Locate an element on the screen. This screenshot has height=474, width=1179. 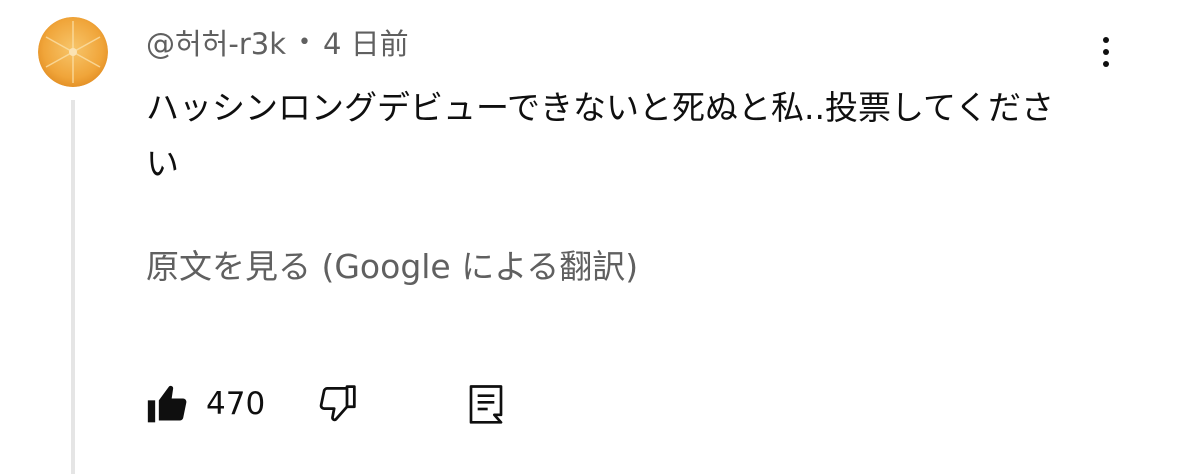
like-count: 470 is located at coordinates (236, 404).